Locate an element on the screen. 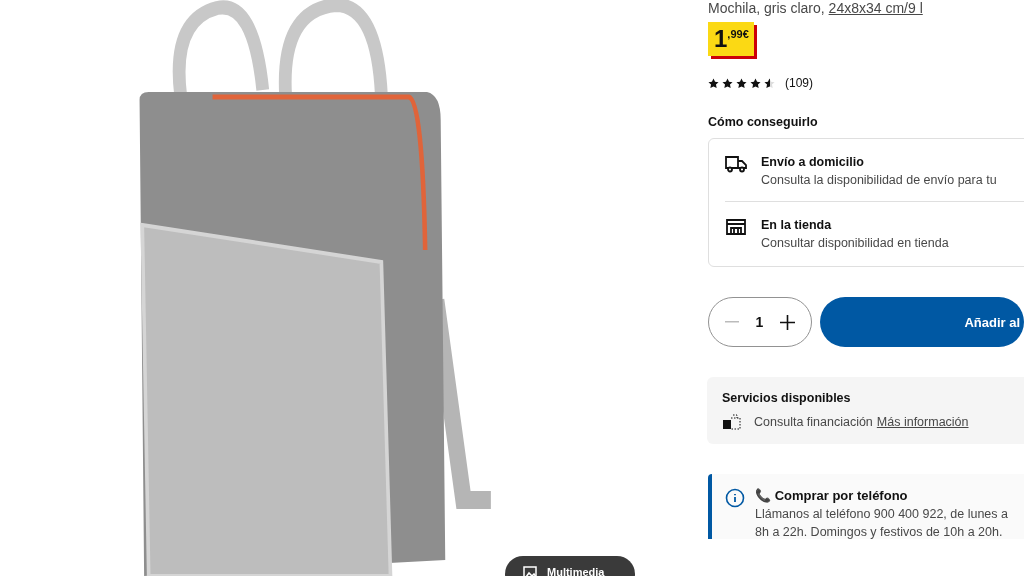  section-heading: Cómo conseguirlo is located at coordinates (763, 122).